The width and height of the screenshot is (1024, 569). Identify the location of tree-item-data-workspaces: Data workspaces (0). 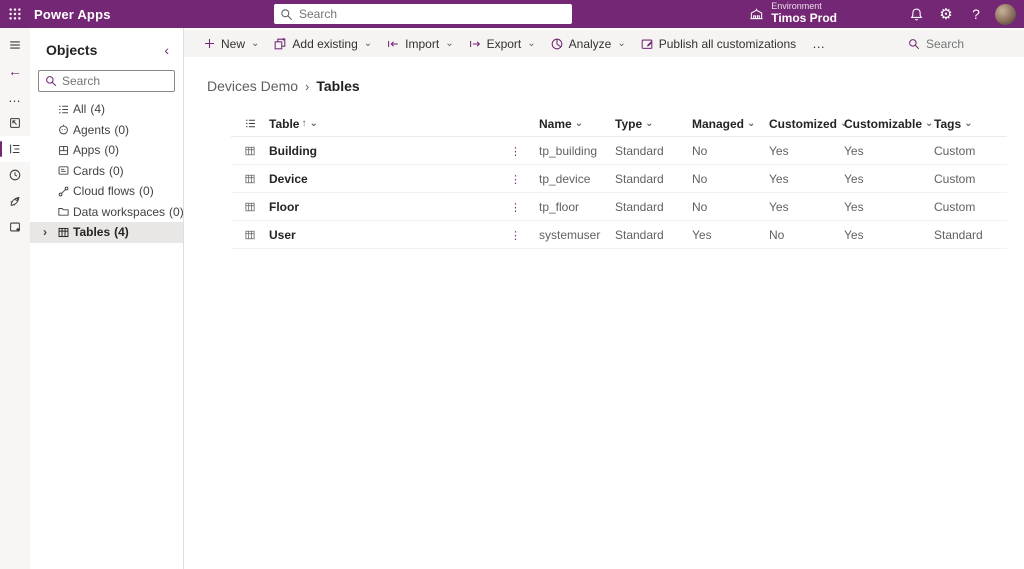
(107, 212).